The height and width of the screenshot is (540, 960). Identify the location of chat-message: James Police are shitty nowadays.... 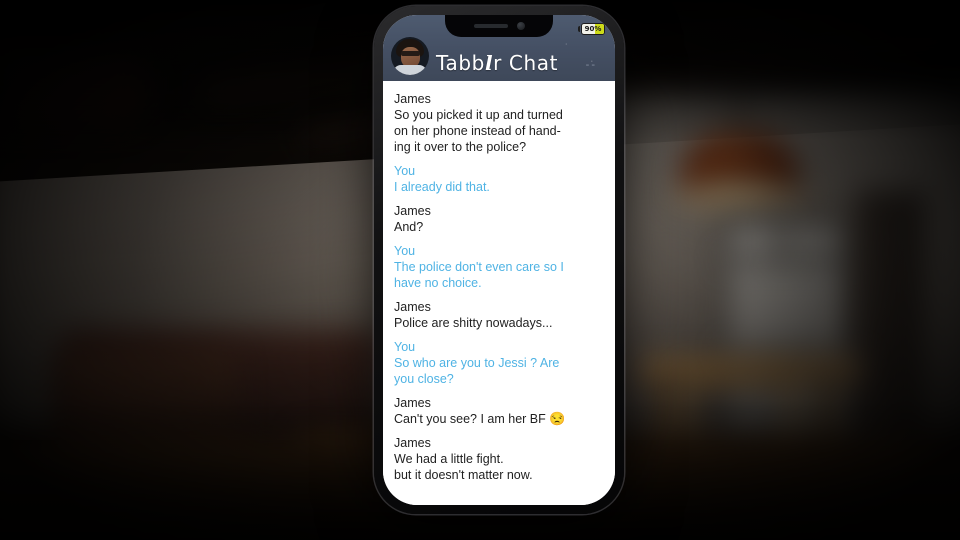
(499, 315).